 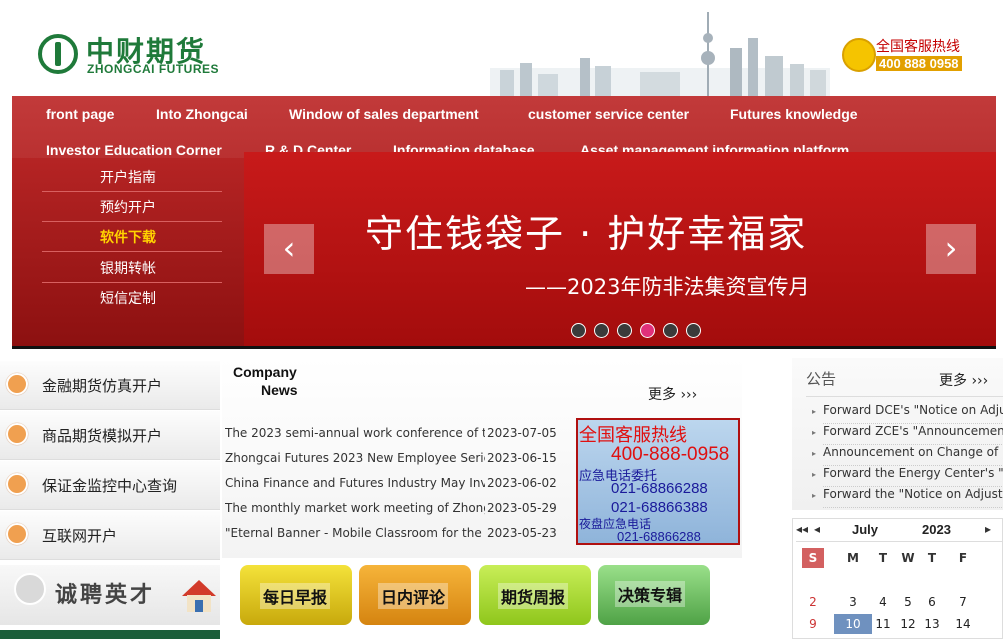 What do you see at coordinates (913, 497) in the screenshot?
I see `notice-item: Forward the "Notice on Adjust` at bounding box center [913, 497].